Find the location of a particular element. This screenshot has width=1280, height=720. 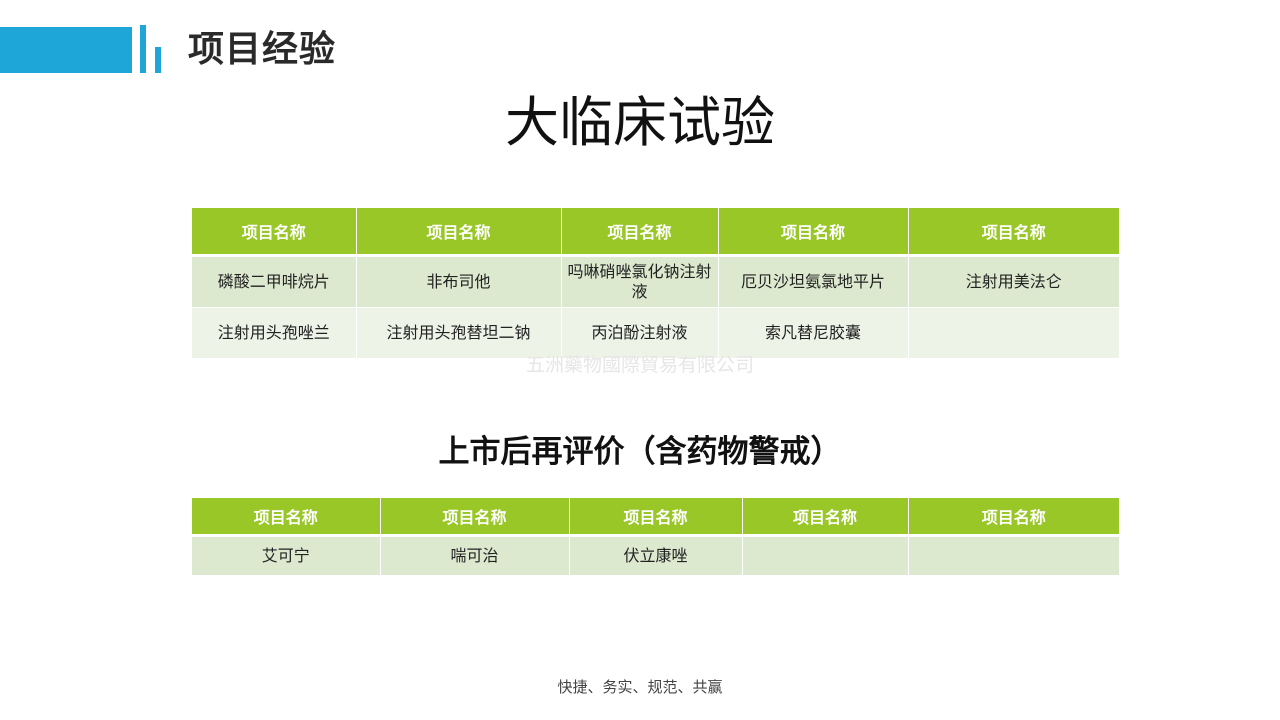

table-cell: 非布司他 is located at coordinates (458, 281).